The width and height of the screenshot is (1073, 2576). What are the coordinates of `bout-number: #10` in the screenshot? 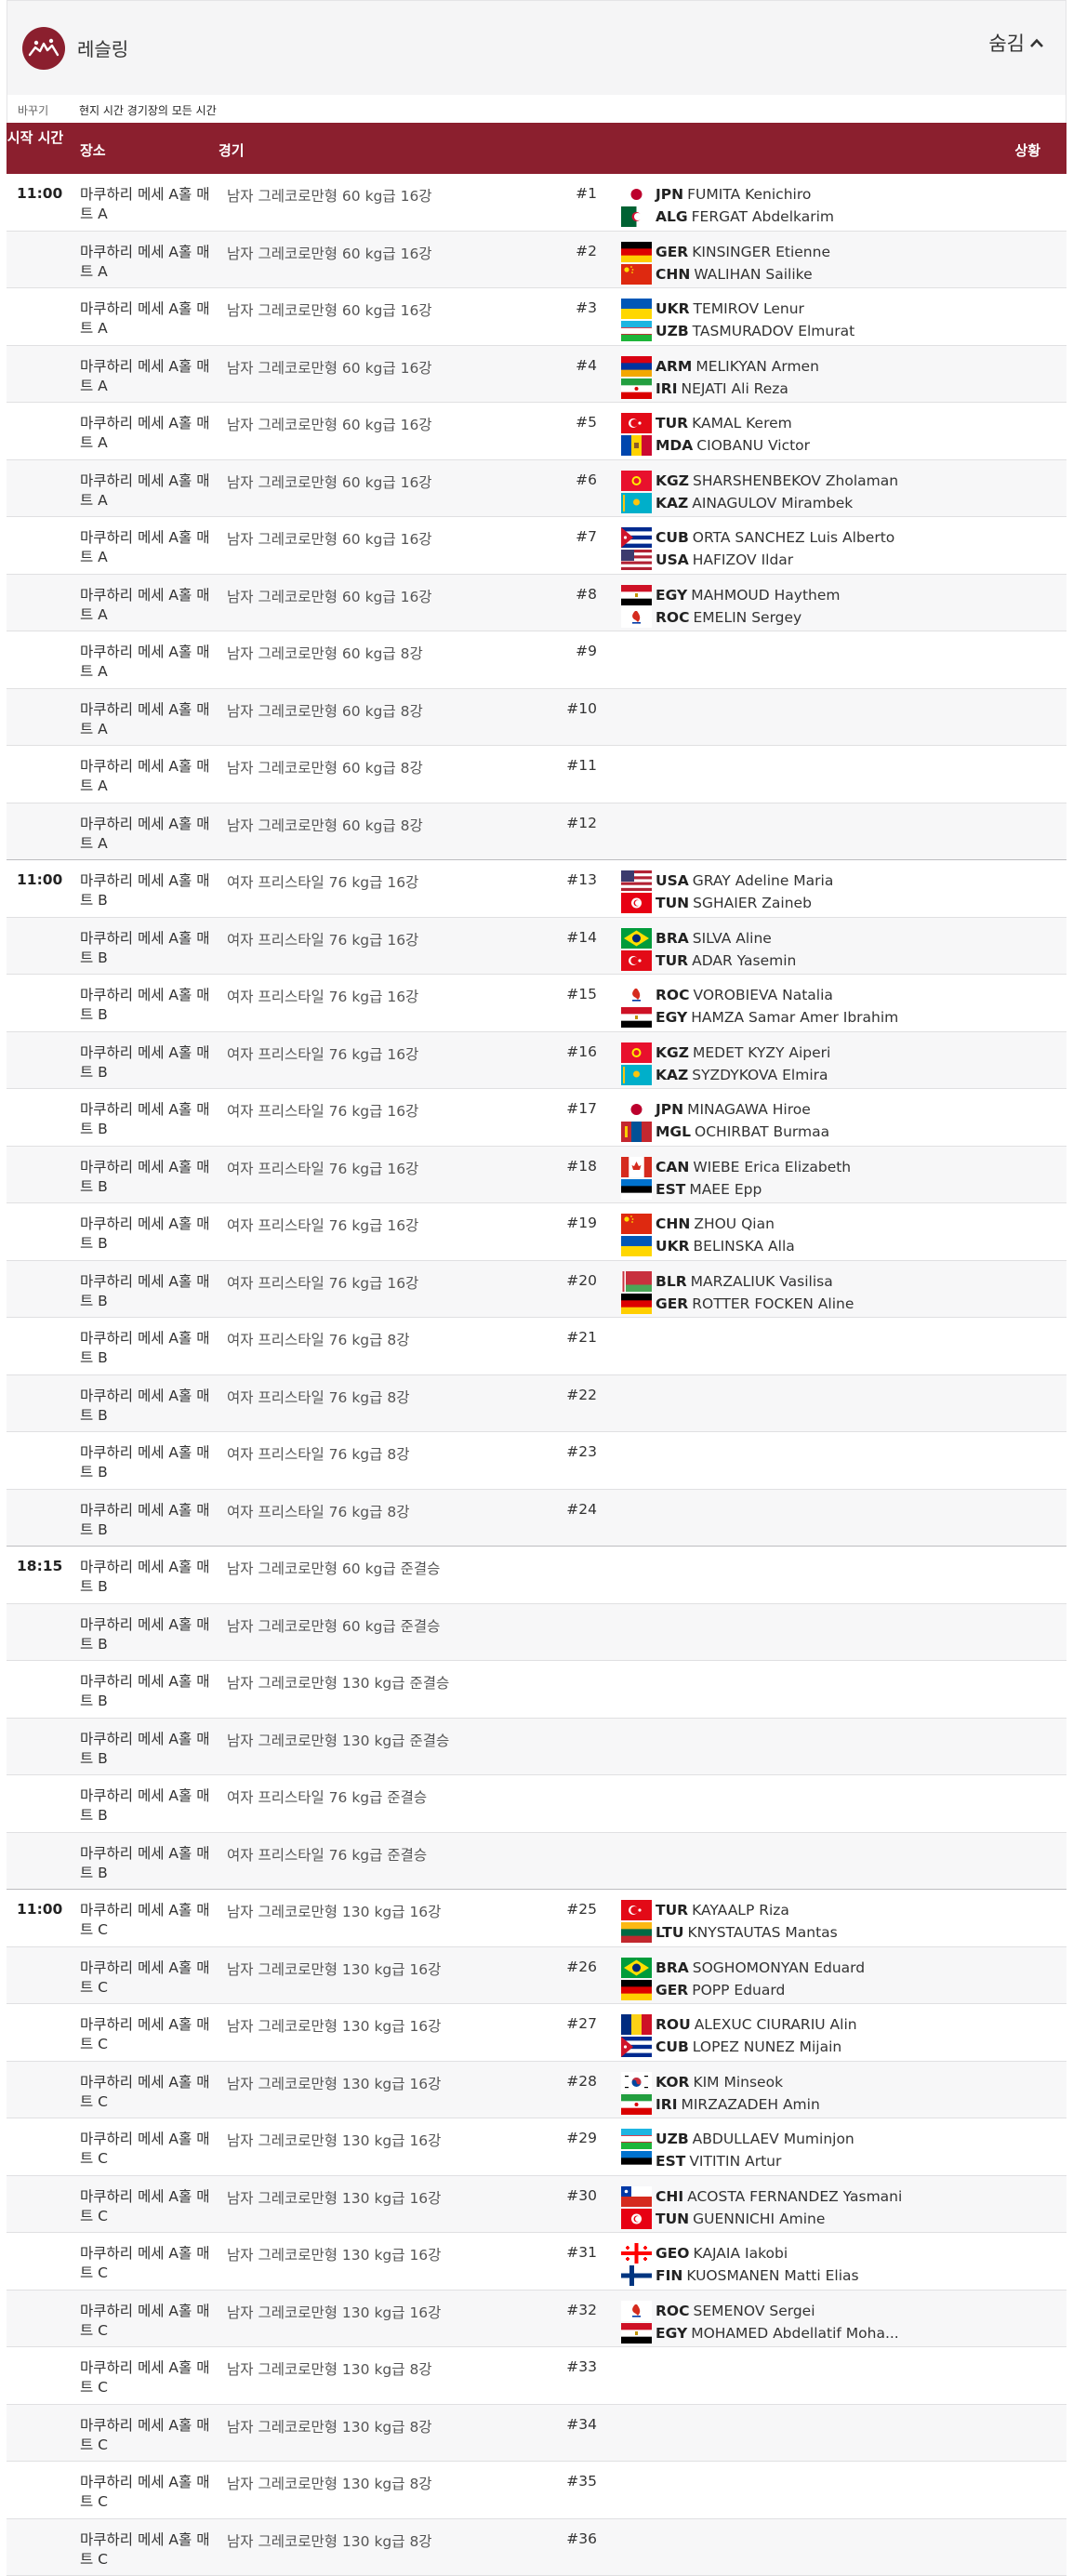 It's located at (560, 708).